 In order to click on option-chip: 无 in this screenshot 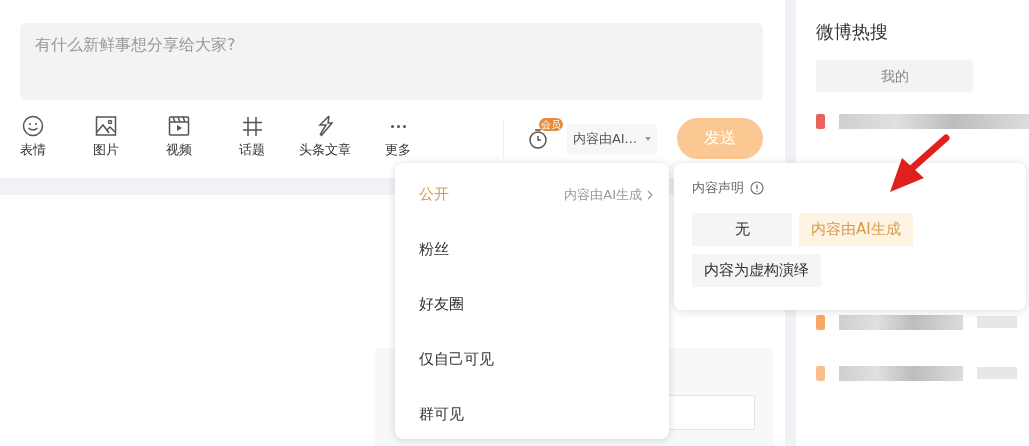, I will do `click(742, 229)`.